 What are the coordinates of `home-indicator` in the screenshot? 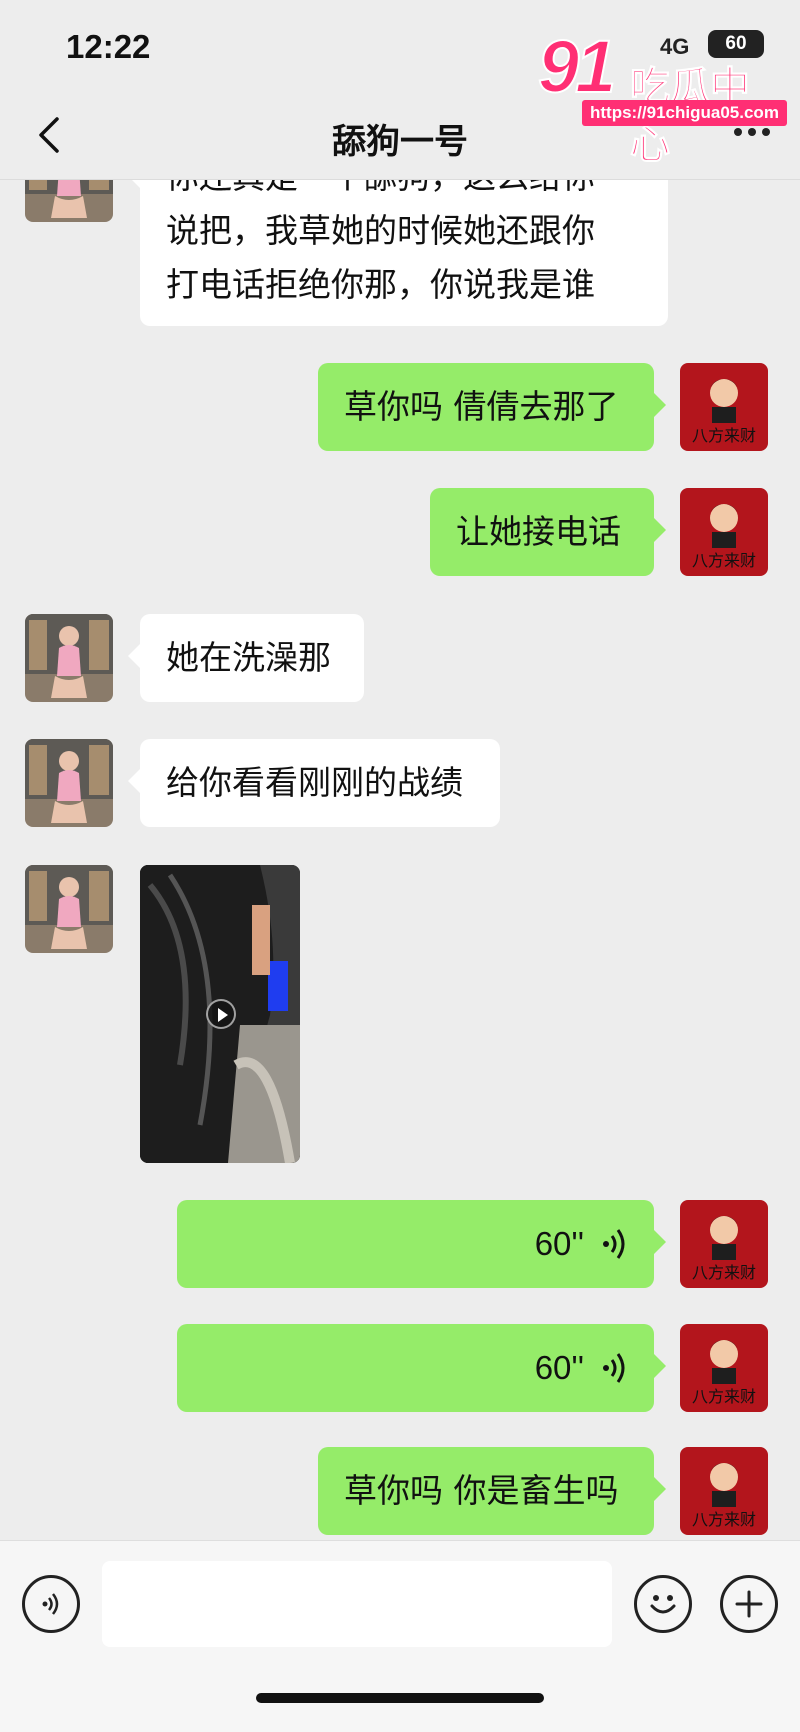 It's located at (400, 1698).